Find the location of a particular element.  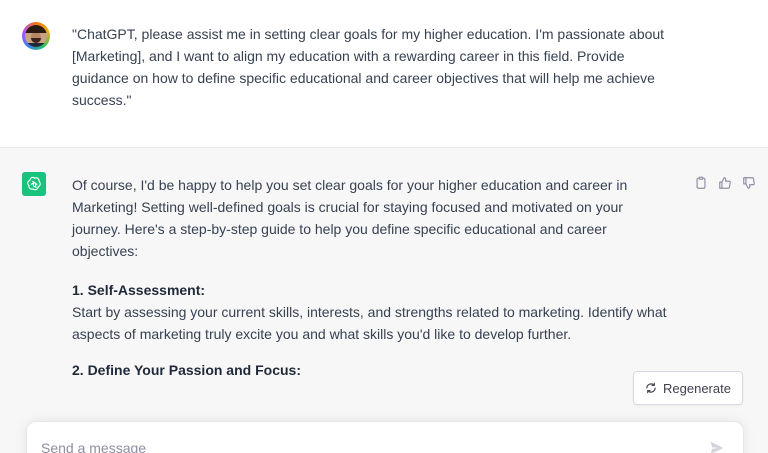

message-composer is located at coordinates (385, 437).